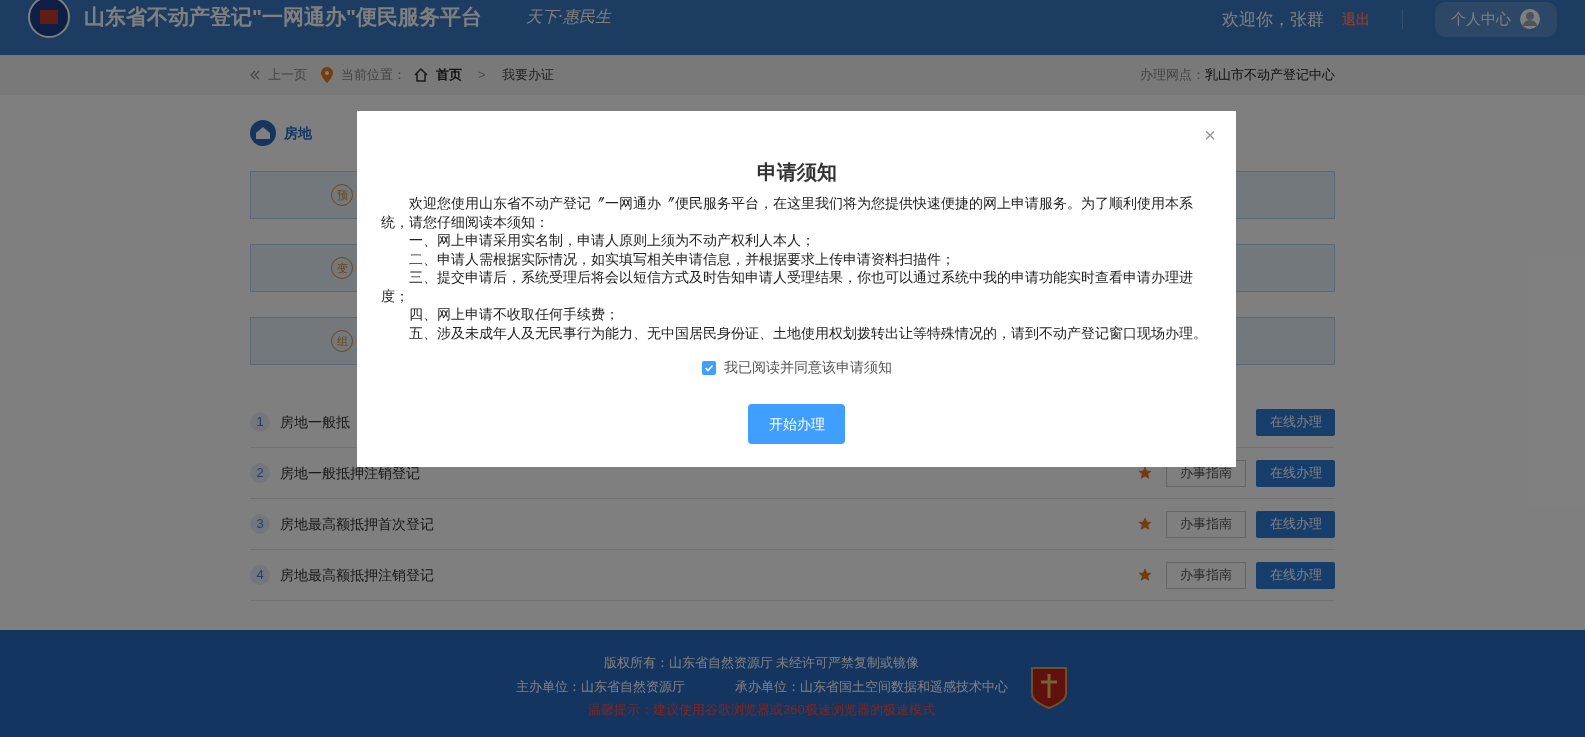 The width and height of the screenshot is (1585, 737). I want to click on item-name: 房地最高额抵押首次登记, so click(357, 524).